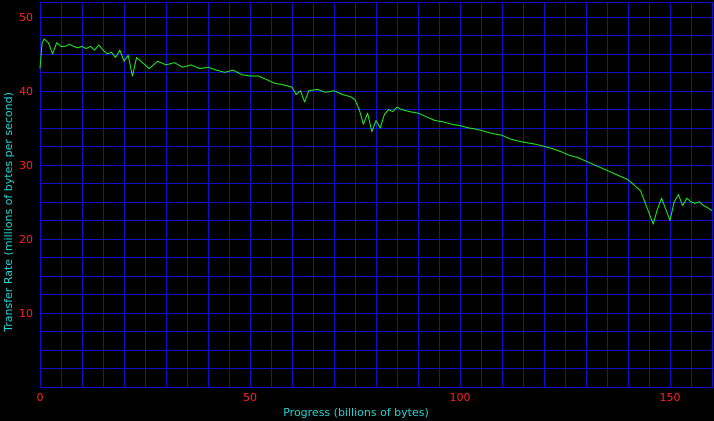 This screenshot has width=714, height=421. Describe the element at coordinates (40, 397) in the screenshot. I see `x-tick-label: 0` at that location.